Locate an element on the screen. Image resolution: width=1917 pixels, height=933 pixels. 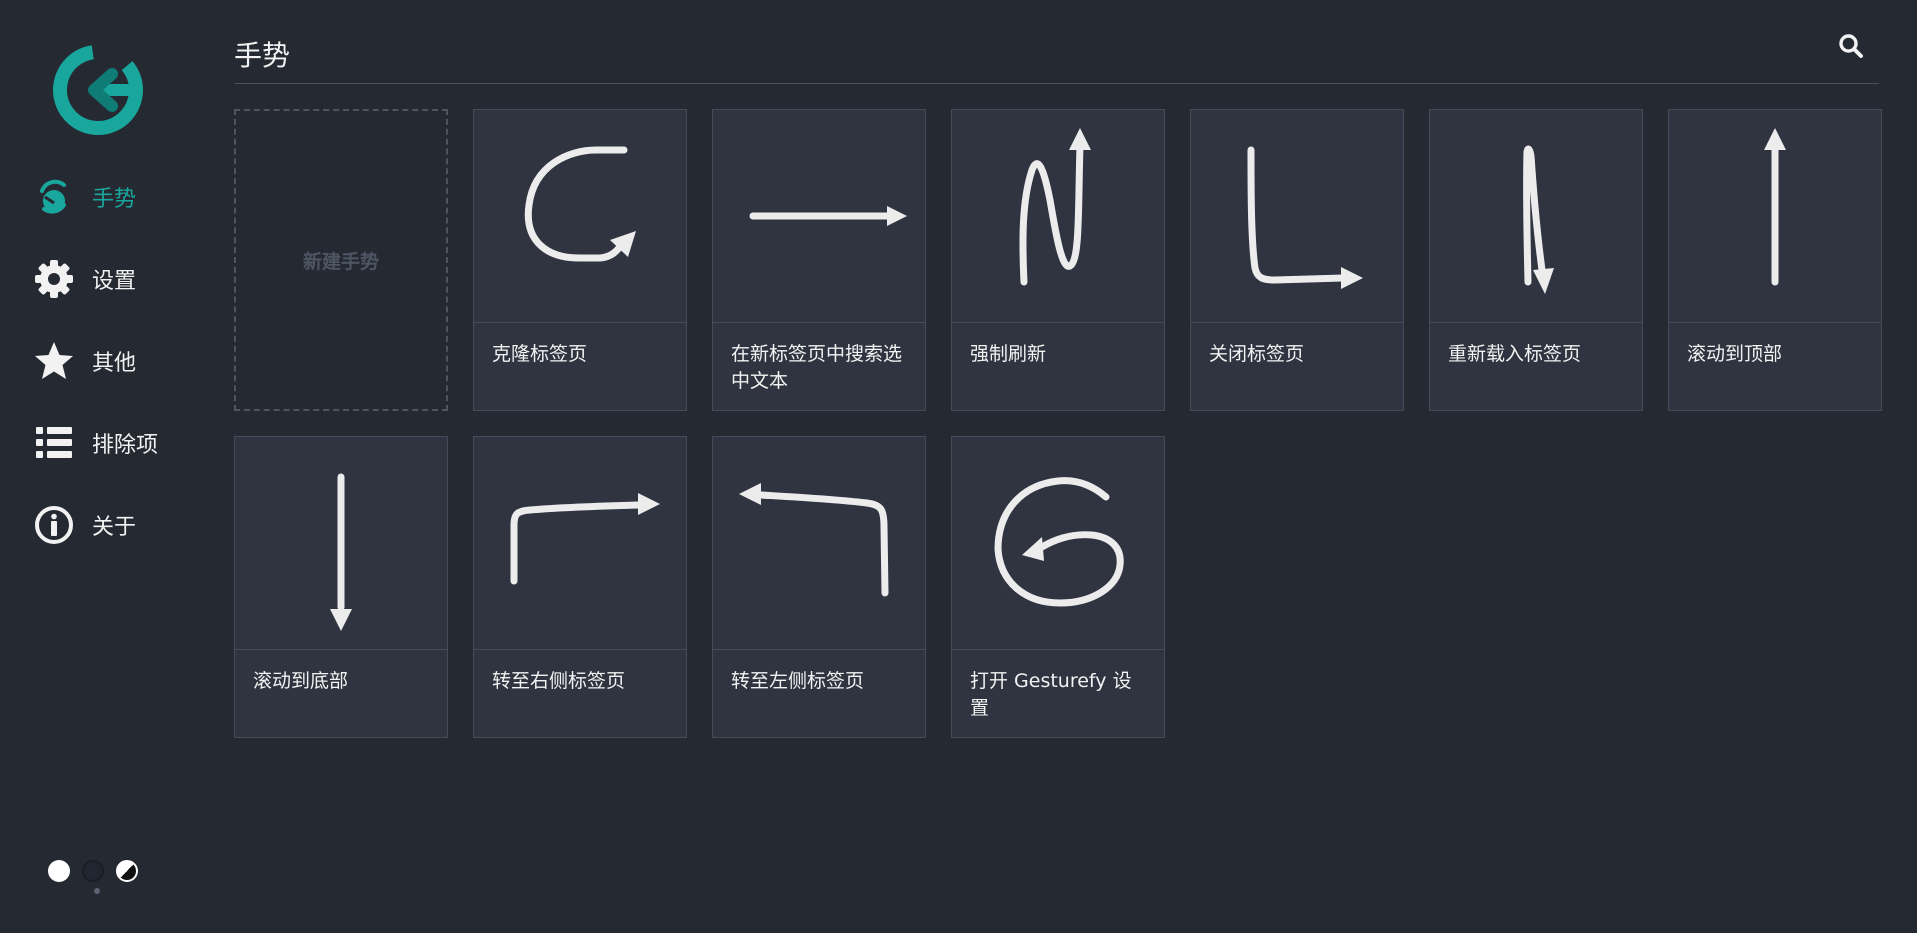
n-up-arrow-icon is located at coordinates (1055, 207).